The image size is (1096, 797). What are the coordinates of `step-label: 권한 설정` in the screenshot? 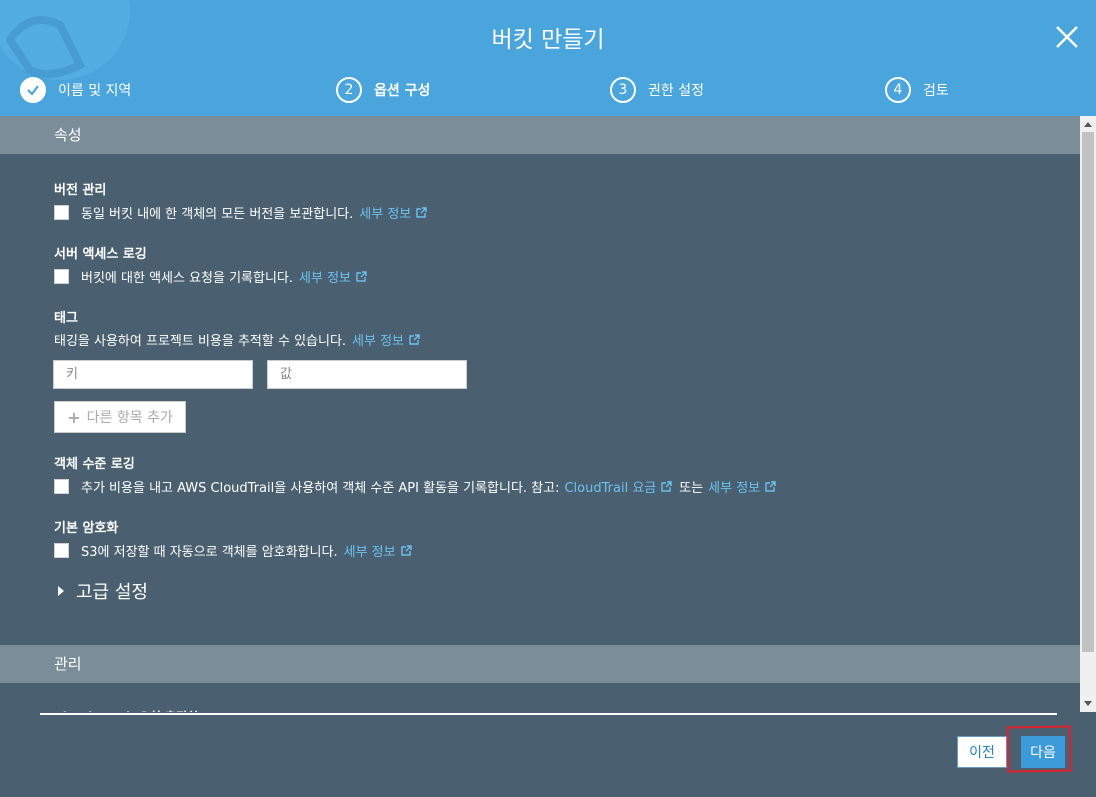 It's located at (676, 91).